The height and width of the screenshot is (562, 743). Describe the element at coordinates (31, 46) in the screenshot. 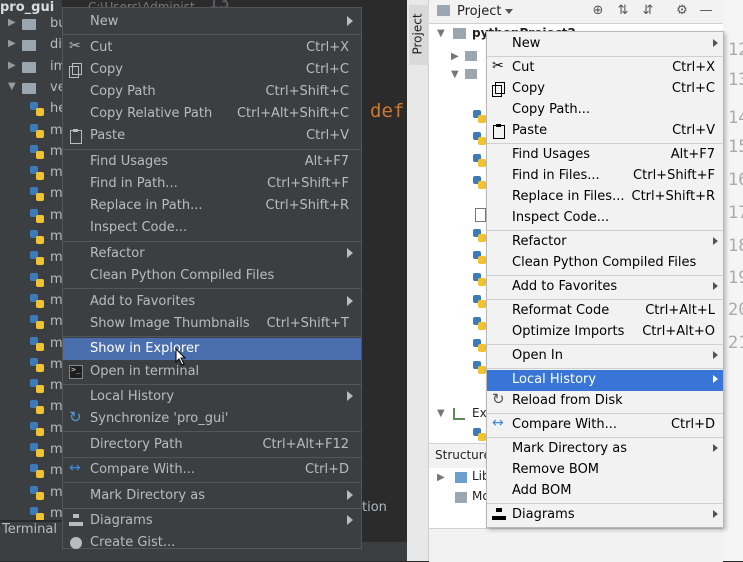

I see `tree-item: ▶ di` at that location.